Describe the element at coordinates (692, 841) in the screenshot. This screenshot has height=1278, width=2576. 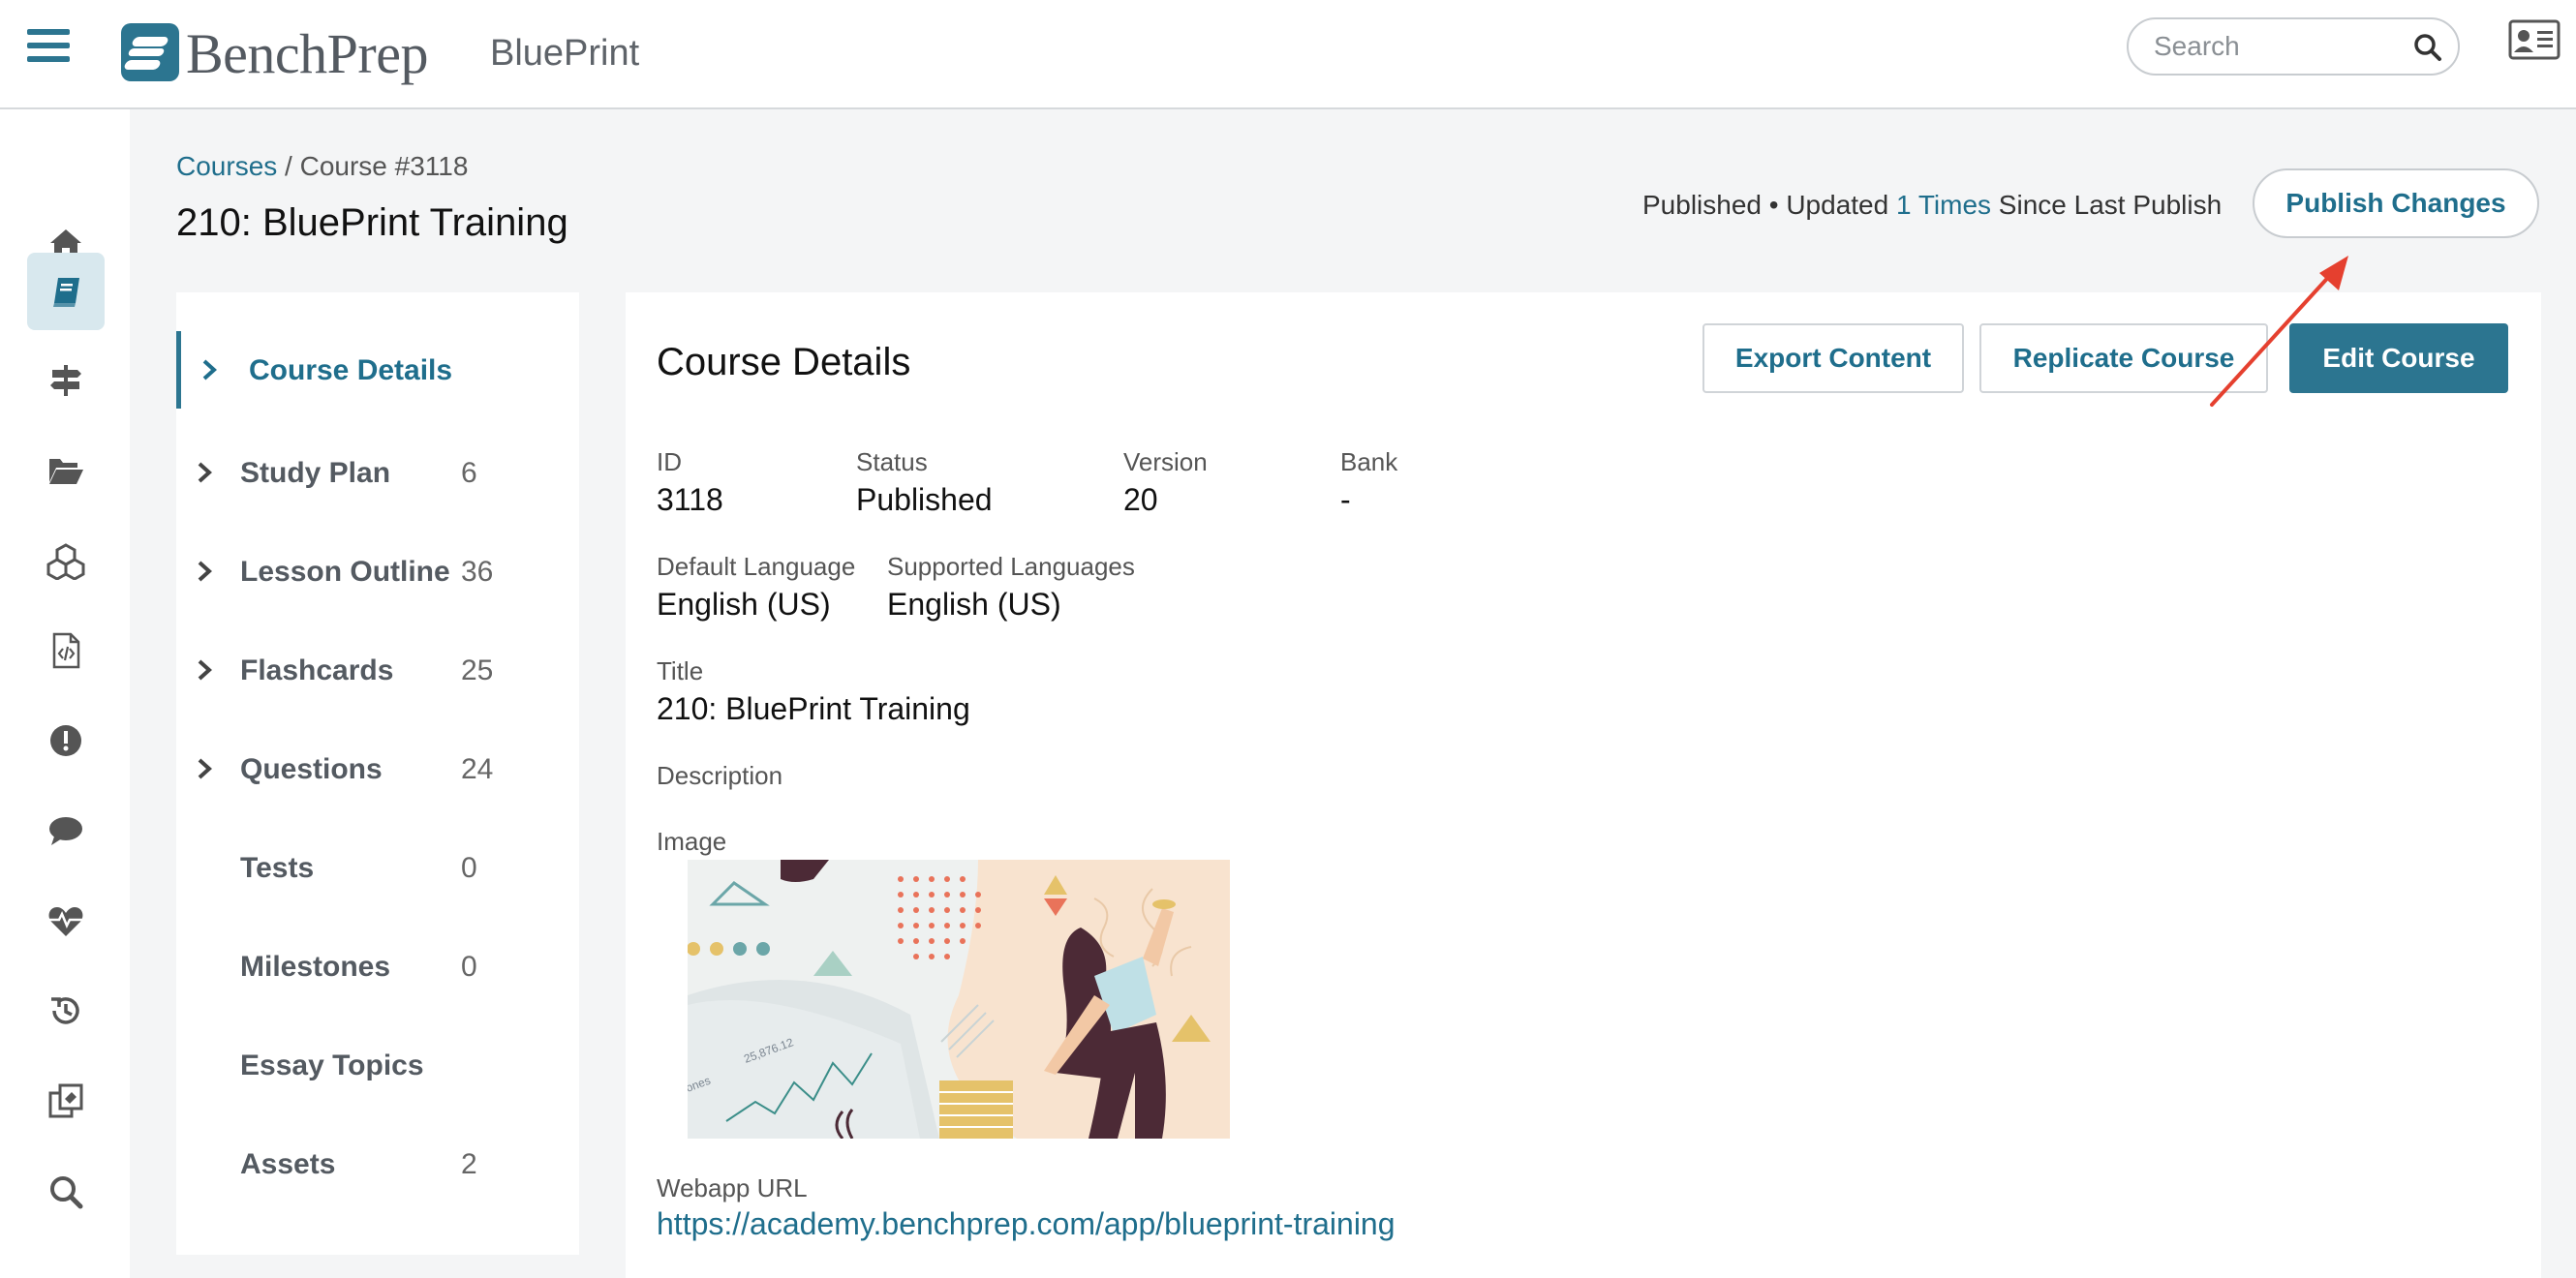
I see `image-label: Image` at that location.